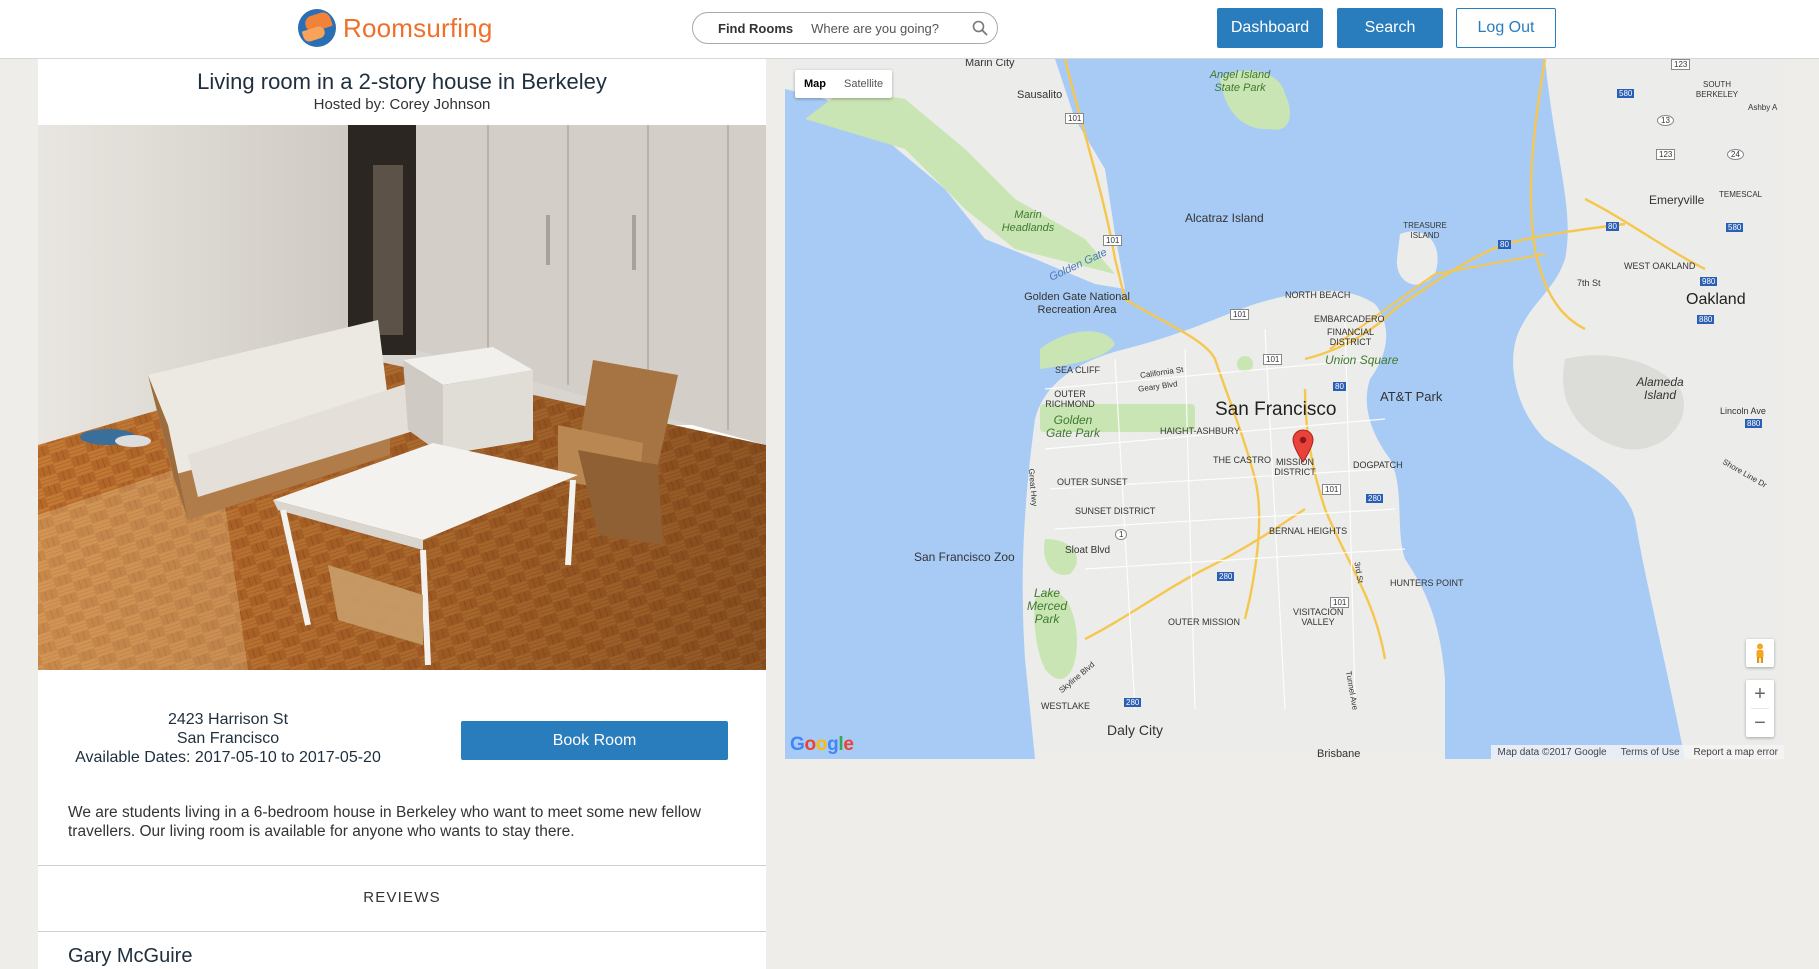 The image size is (1819, 969). What do you see at coordinates (990, 64) in the screenshot?
I see `map-label: Marin City` at bounding box center [990, 64].